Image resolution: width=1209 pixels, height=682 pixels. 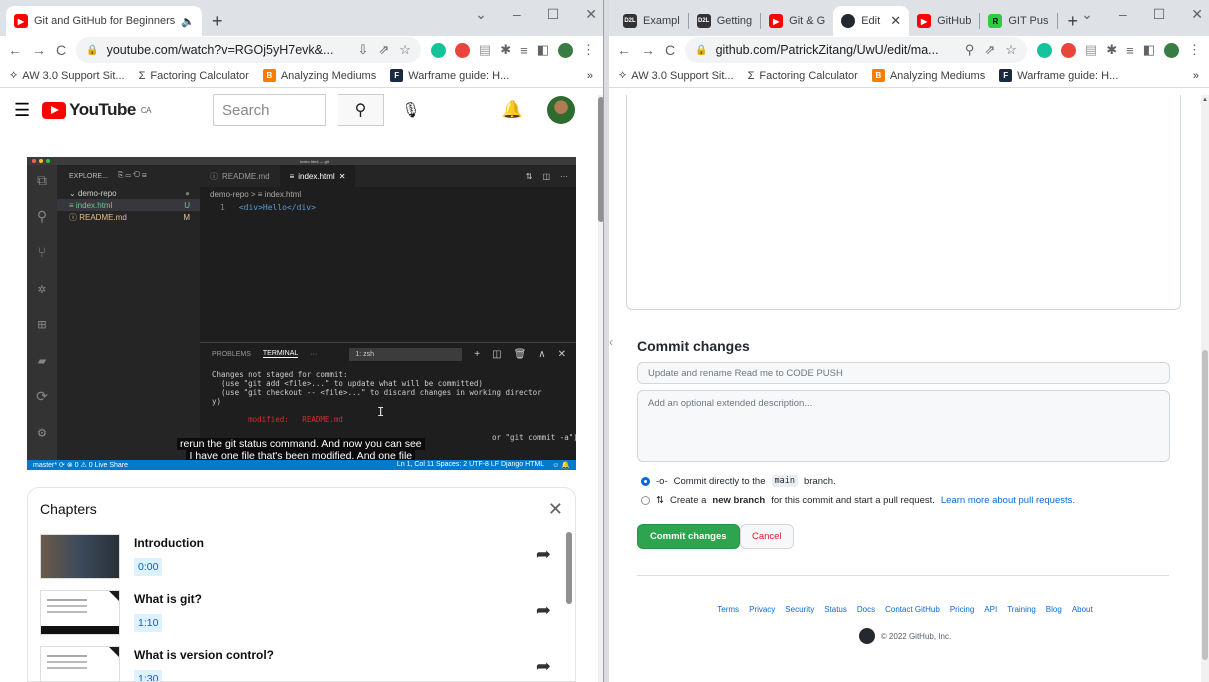 I want to click on chapter-item: What is git? 1:10 ➦, so click(x=301, y=613).